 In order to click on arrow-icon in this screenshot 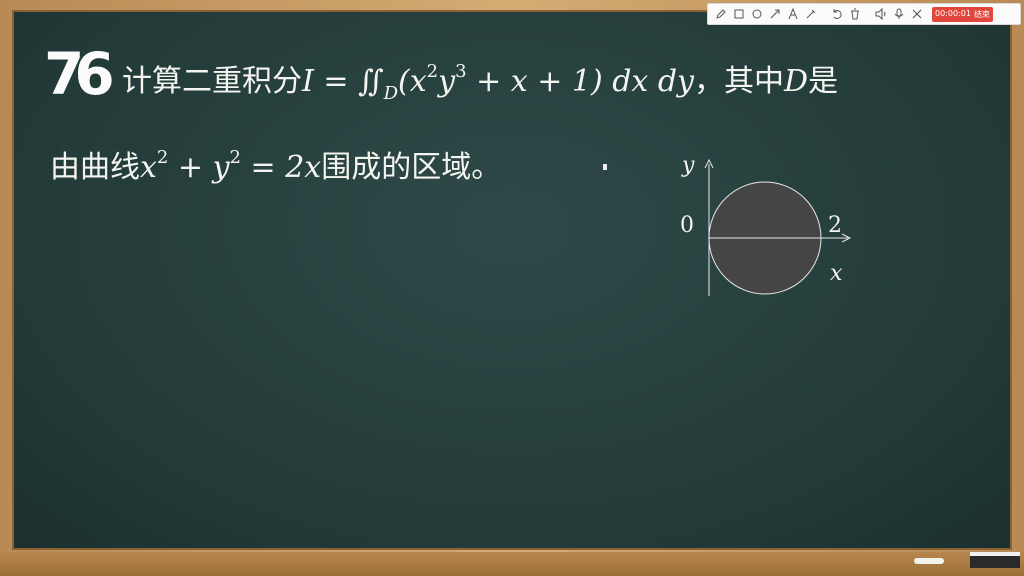, I will do `click(775, 14)`.